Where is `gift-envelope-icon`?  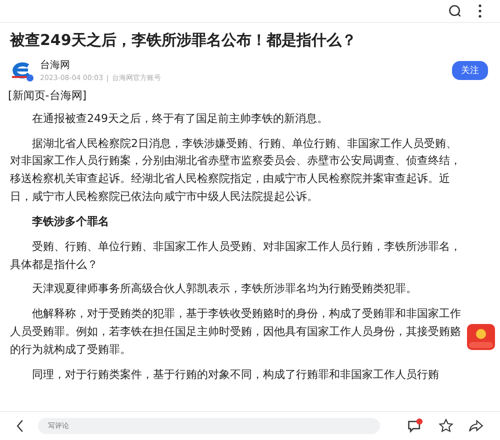
gift-envelope-icon is located at coordinates (481, 337).